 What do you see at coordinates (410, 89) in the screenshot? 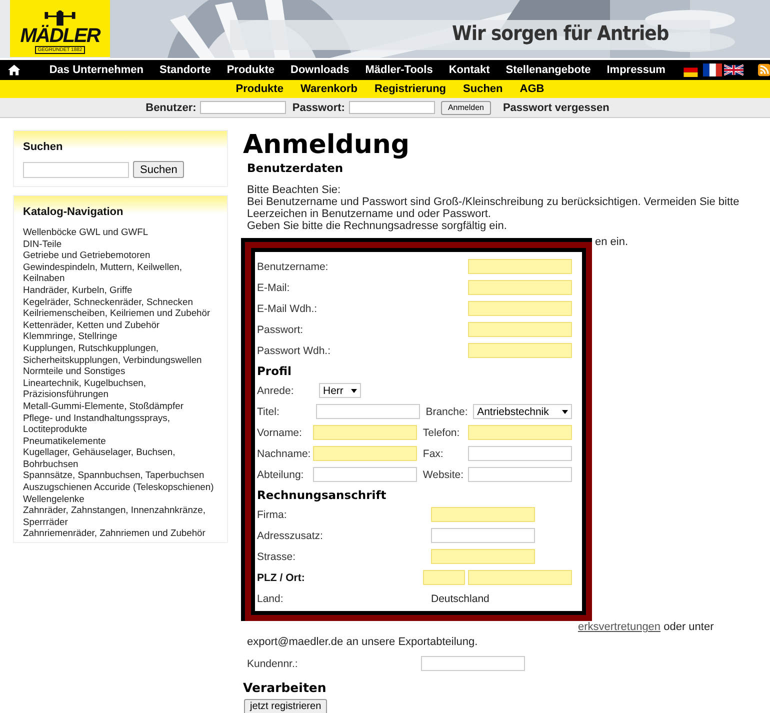
I see `subnav-link: Registrierung` at bounding box center [410, 89].